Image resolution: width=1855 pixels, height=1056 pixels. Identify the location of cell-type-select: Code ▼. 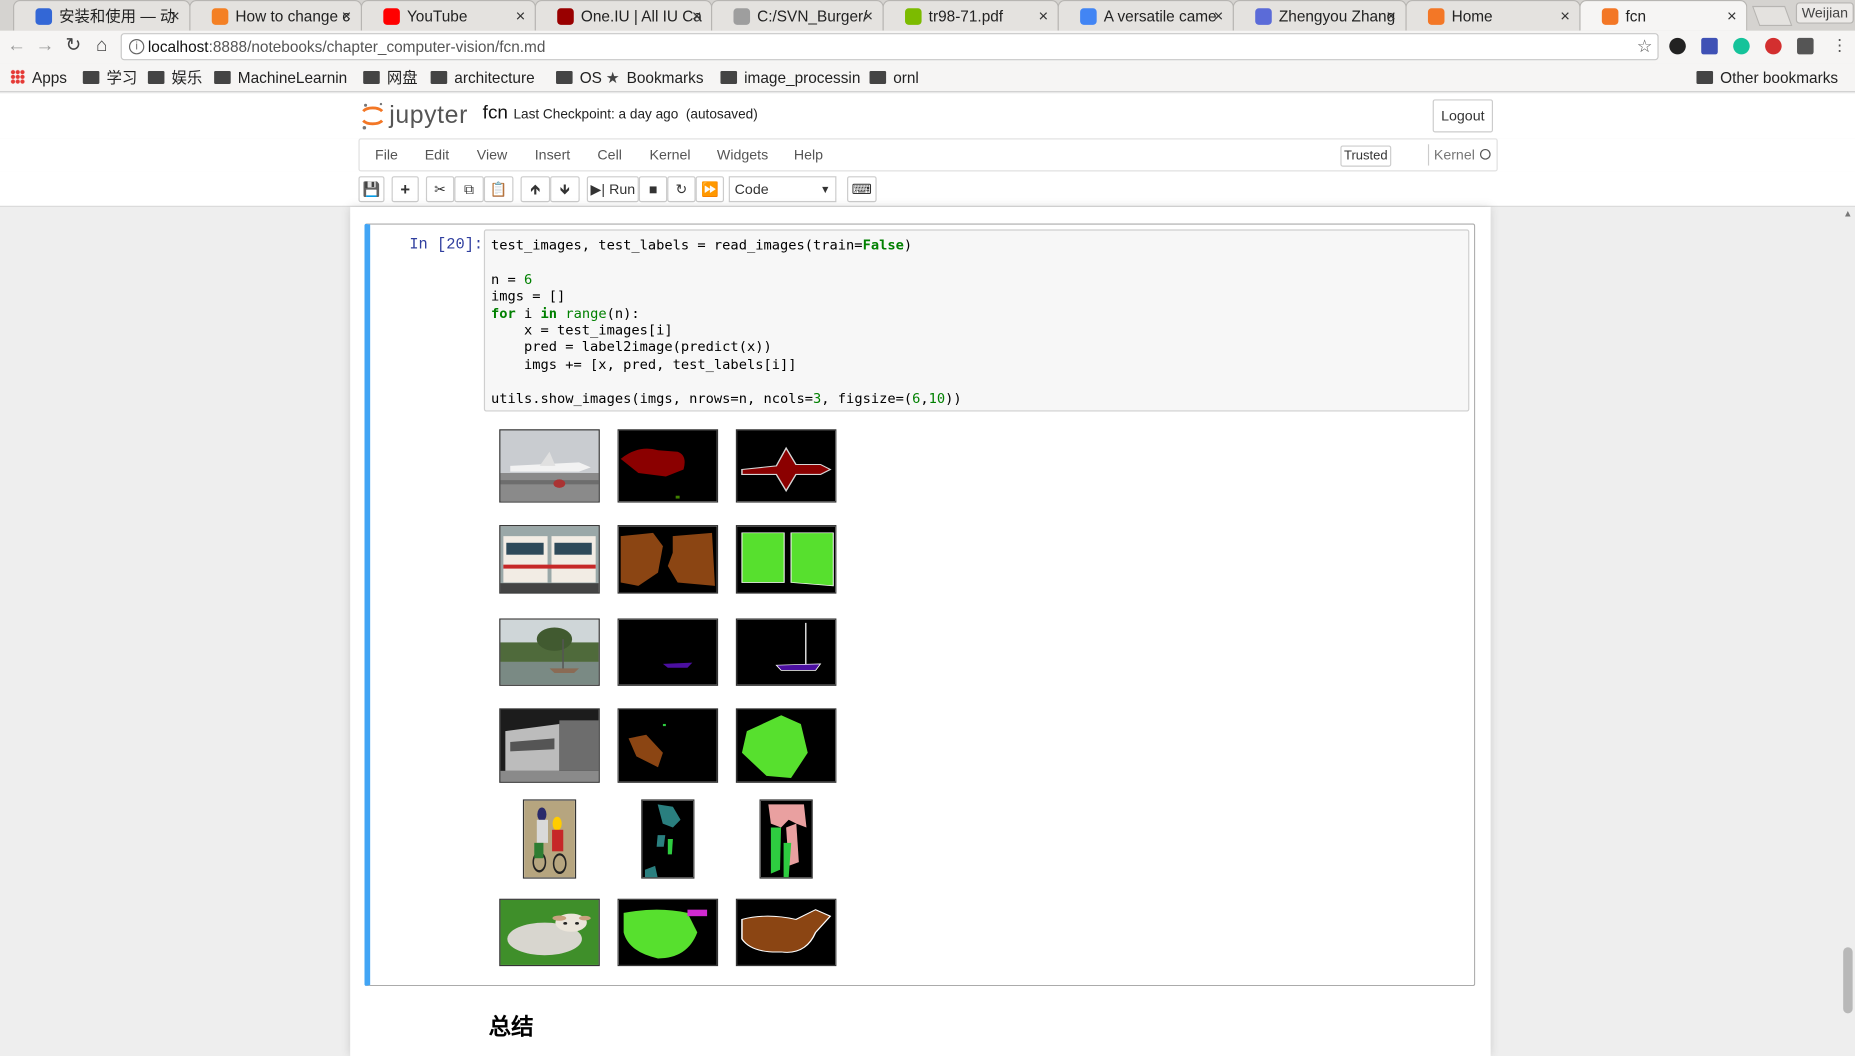
(782, 189).